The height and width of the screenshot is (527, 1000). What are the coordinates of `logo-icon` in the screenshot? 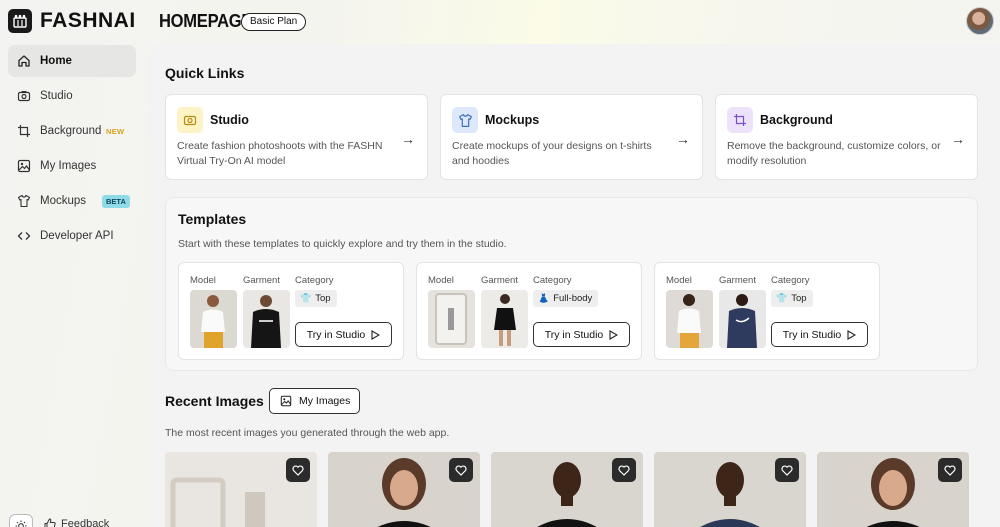 It's located at (20, 21).